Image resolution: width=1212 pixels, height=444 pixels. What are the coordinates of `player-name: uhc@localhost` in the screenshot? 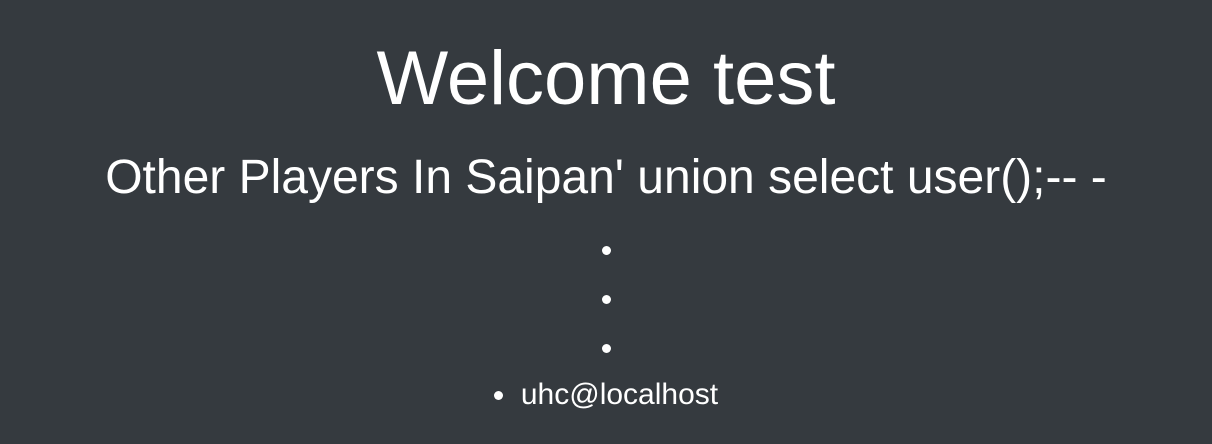 It's located at (619, 394).